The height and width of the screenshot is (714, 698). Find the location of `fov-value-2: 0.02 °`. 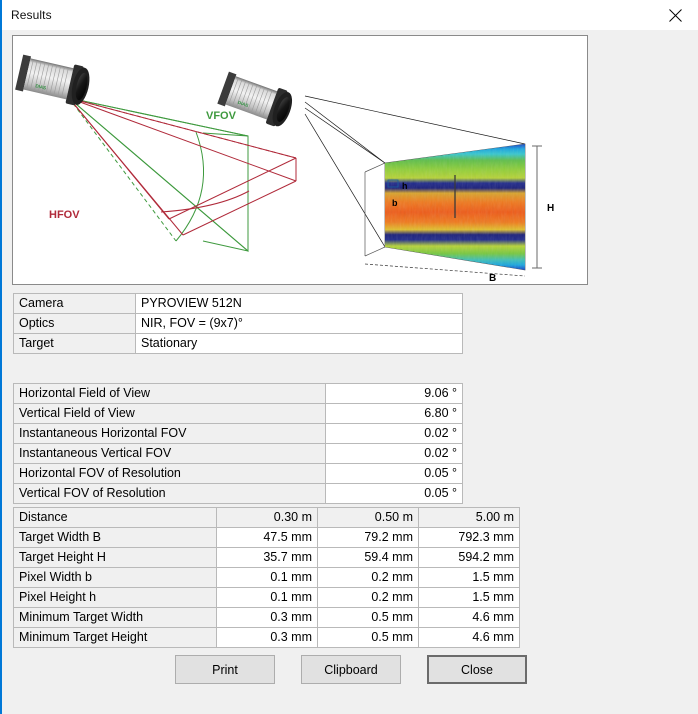

fov-value-2: 0.02 ° is located at coordinates (394, 433).